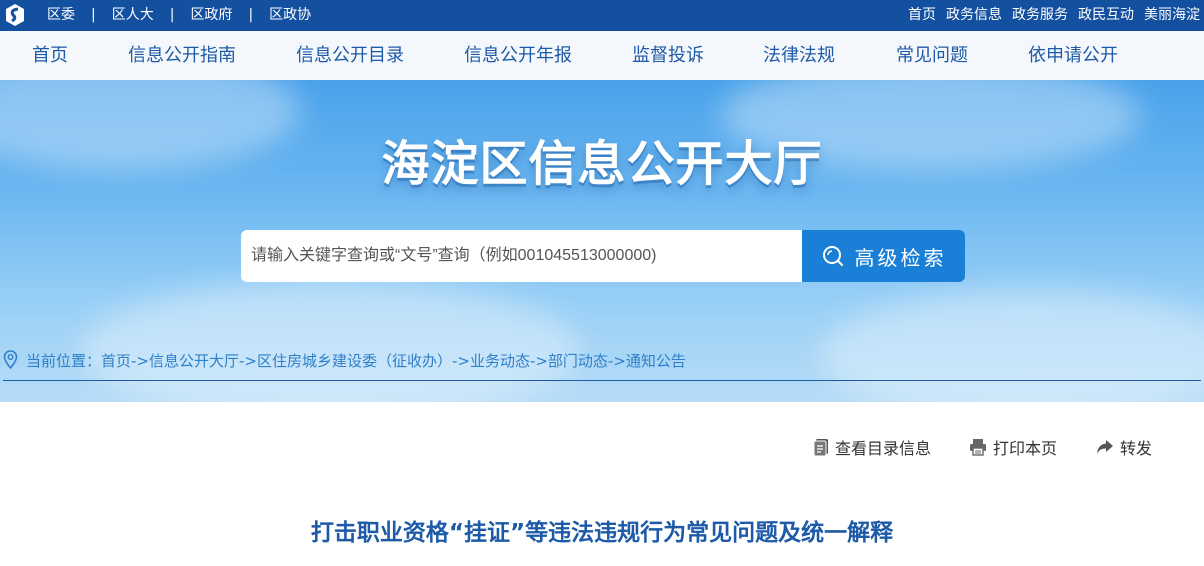  What do you see at coordinates (1073, 55) in the screenshot?
I see `nav-item-request-disclosure: 依申请公开` at bounding box center [1073, 55].